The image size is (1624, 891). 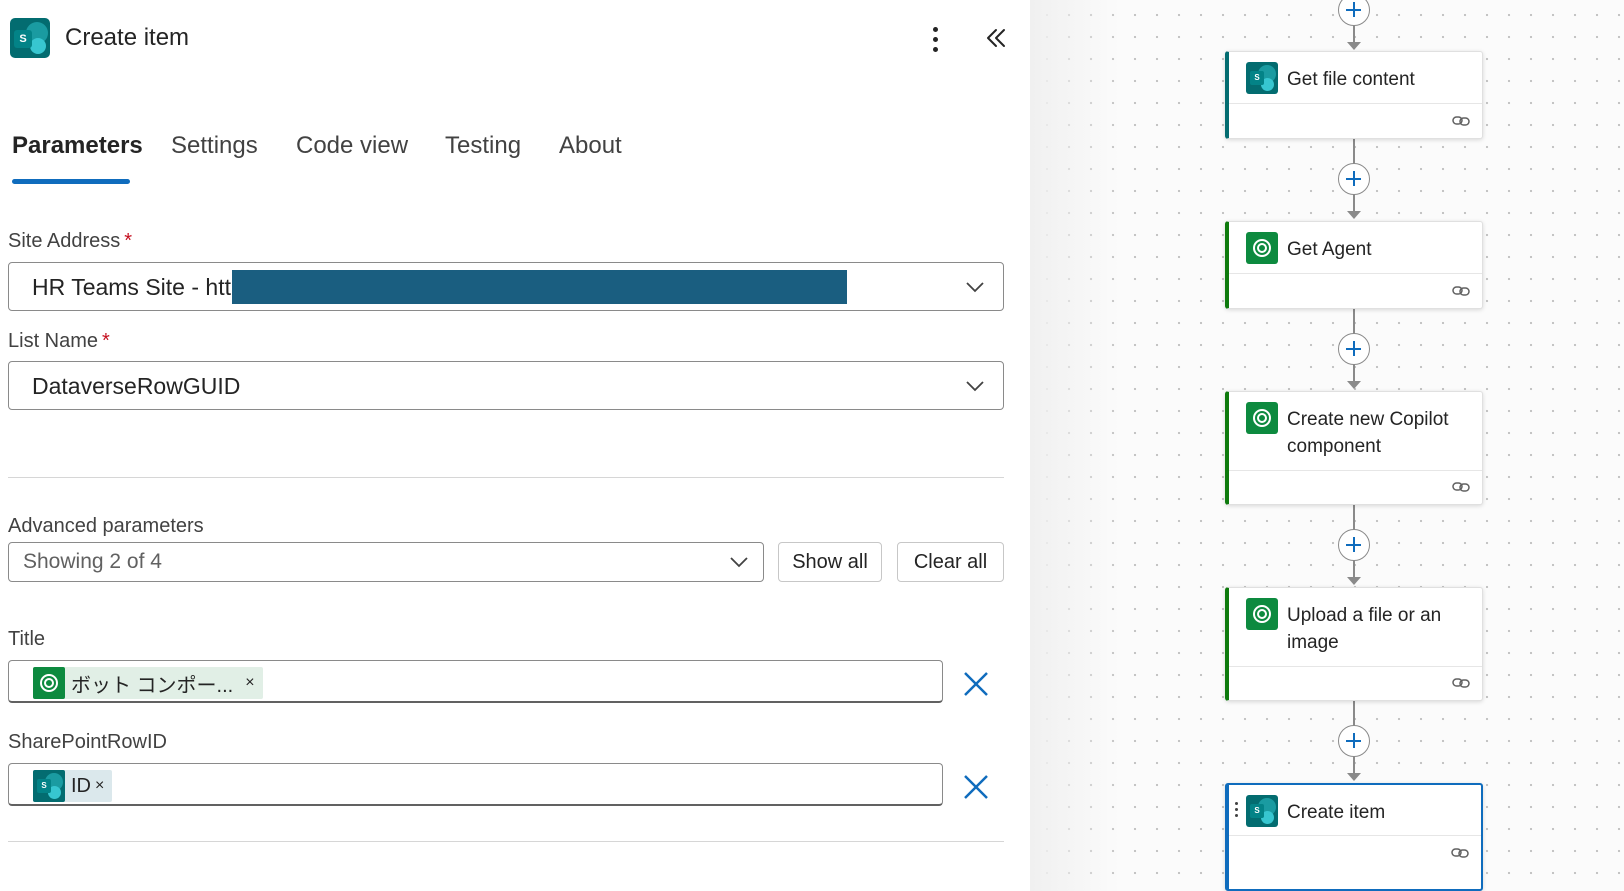 I want to click on flow-step-card: Upload a file or an image, so click(x=1354, y=644).